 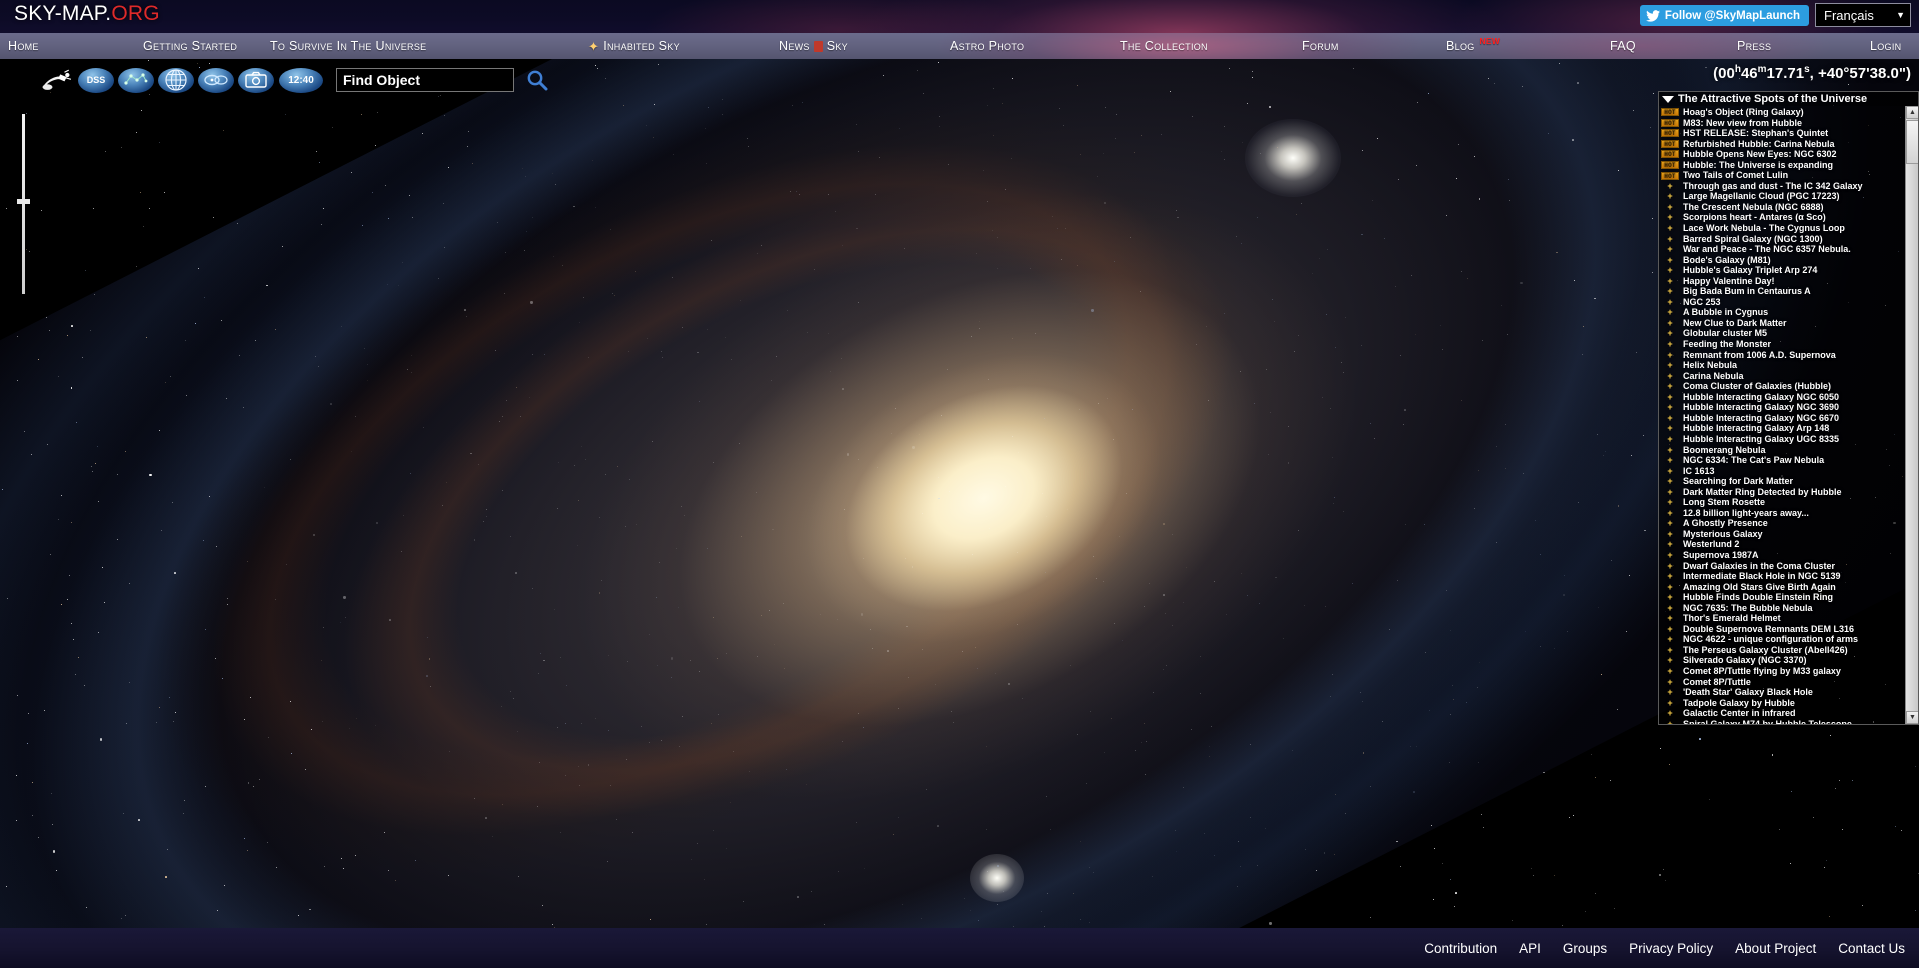 What do you see at coordinates (1783, 365) in the screenshot?
I see `spot-list-item: + Helix Nebula` at bounding box center [1783, 365].